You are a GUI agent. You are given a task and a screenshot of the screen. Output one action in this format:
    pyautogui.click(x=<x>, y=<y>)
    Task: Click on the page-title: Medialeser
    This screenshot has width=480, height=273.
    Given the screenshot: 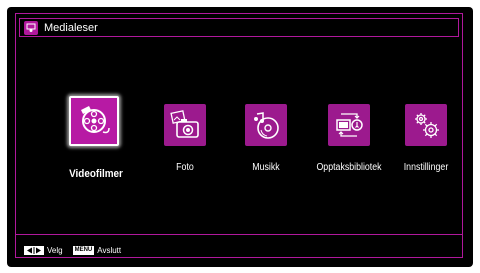 What is the action you would take?
    pyautogui.click(x=71, y=27)
    